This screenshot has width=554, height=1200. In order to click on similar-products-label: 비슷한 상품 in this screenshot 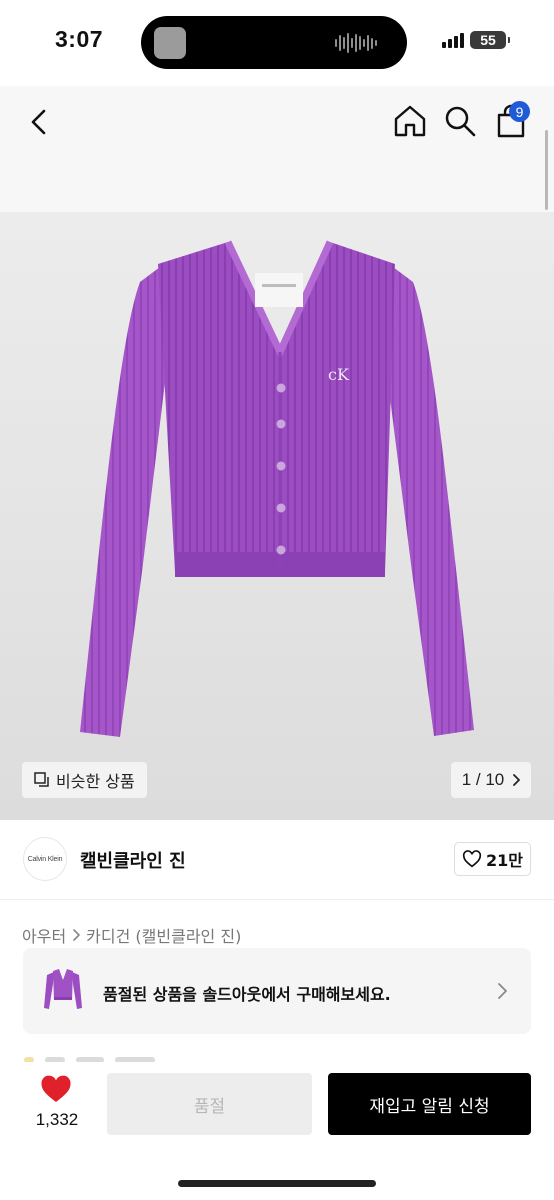, I will do `click(95, 781)`.